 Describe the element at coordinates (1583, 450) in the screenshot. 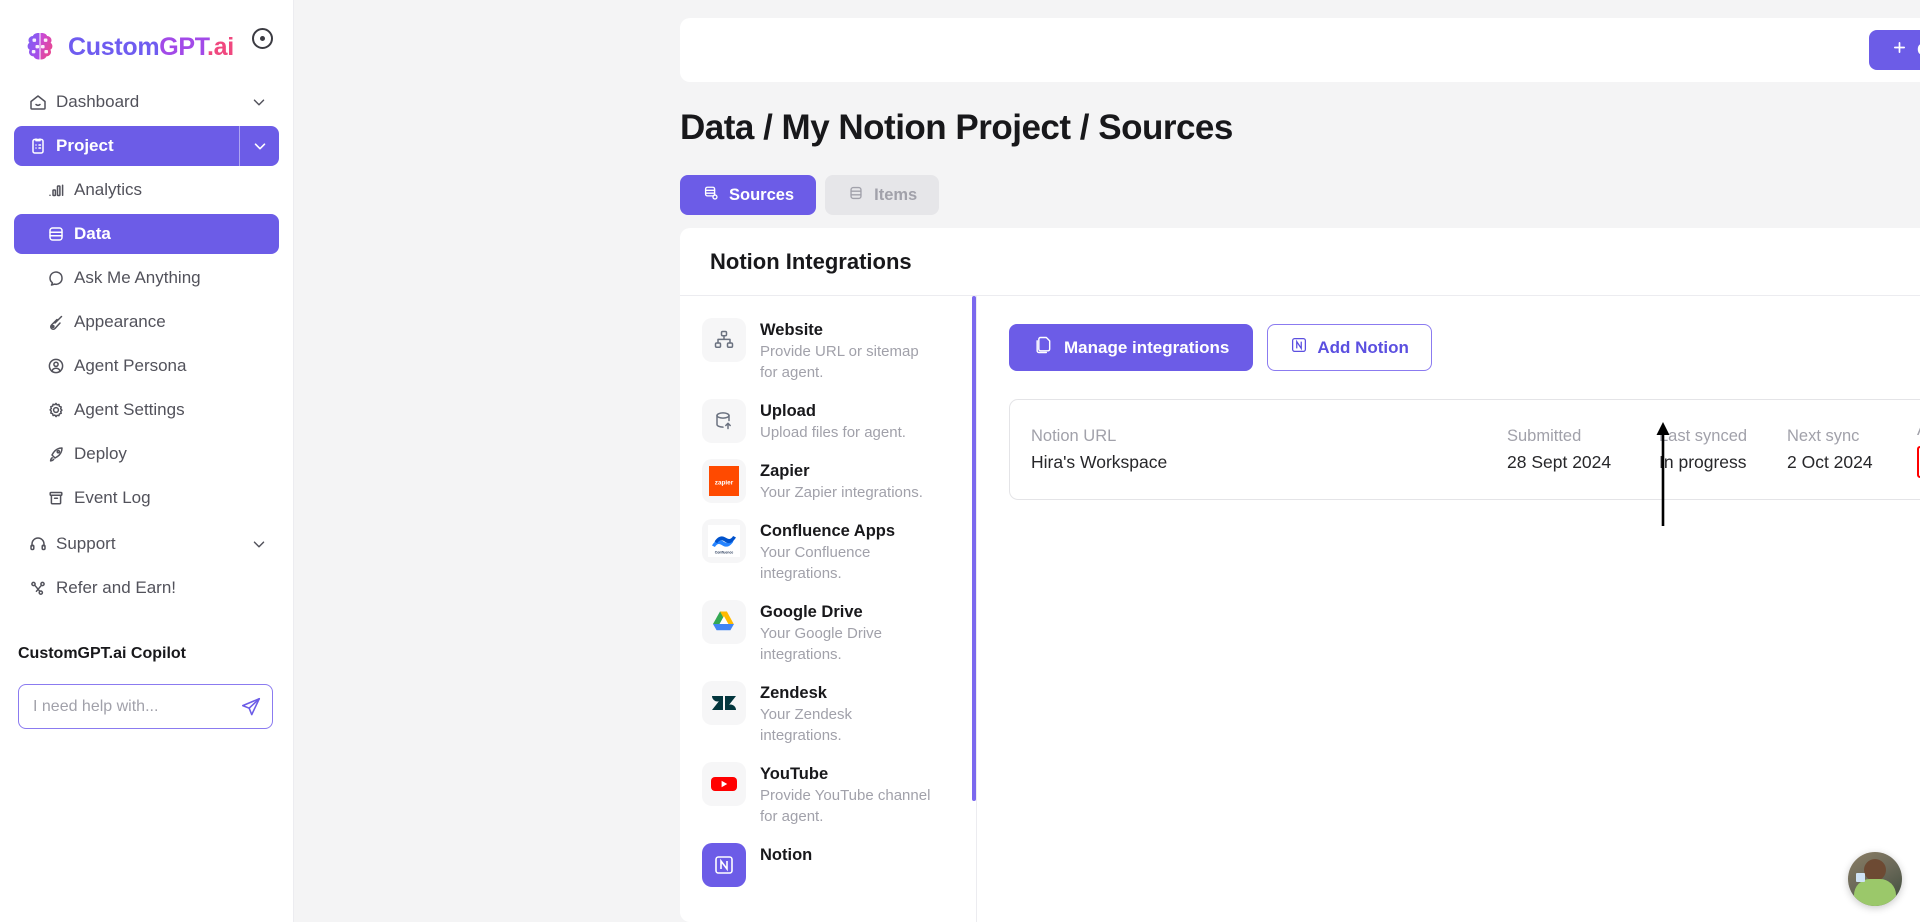

I see `cell-submitted: Submitted 28 Sept 2024` at that location.